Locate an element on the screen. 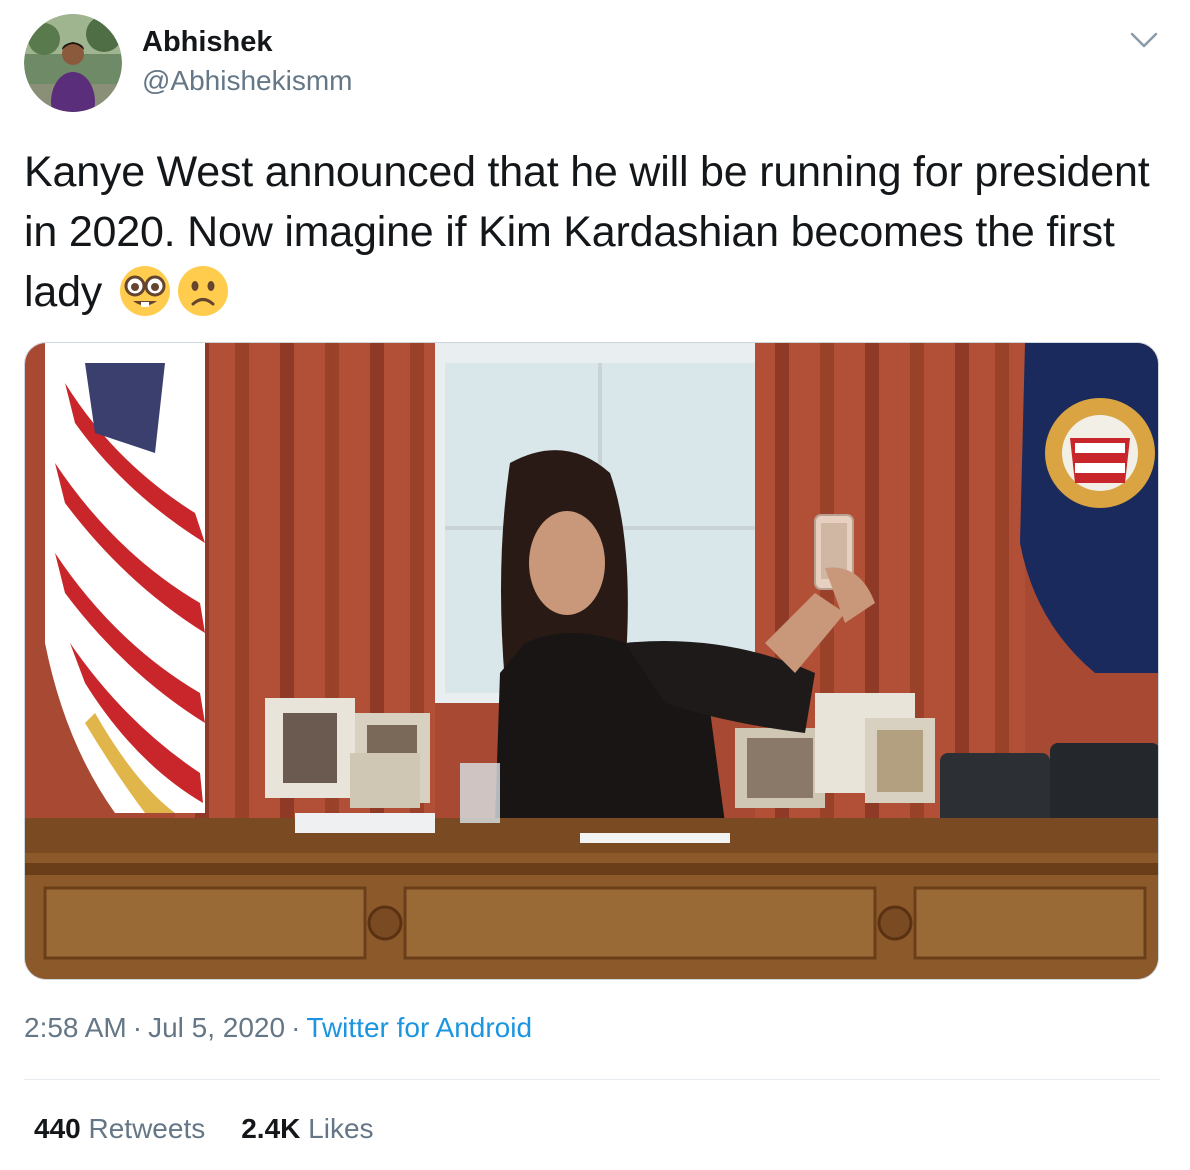 The width and height of the screenshot is (1190, 1170). chevron-down-icon is located at coordinates (1144, 40).